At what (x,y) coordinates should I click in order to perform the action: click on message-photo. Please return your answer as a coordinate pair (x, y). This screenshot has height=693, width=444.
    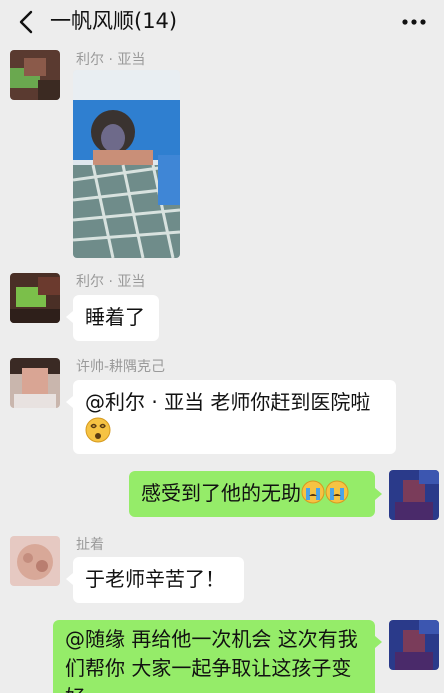
    Looking at the image, I should click on (126, 164).